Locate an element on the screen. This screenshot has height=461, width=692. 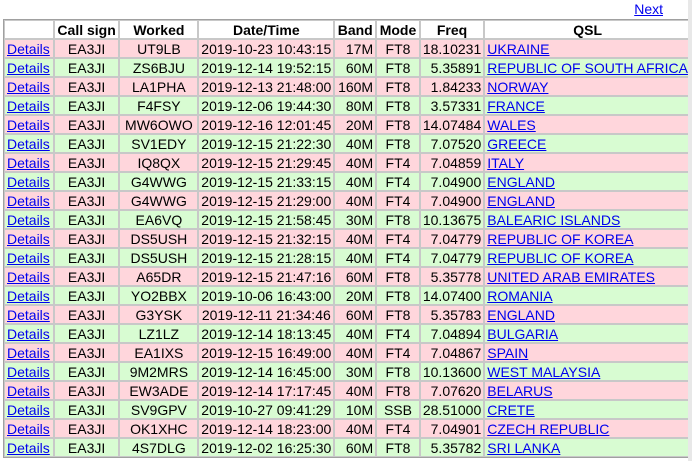
freq-cell: 14.07400 is located at coordinates (452, 295).